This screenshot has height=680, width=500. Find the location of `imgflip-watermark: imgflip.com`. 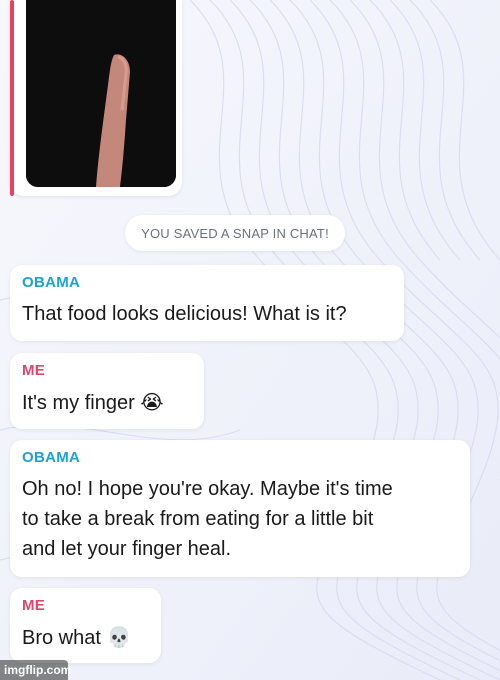

imgflip-watermark: imgflip.com is located at coordinates (35, 670).